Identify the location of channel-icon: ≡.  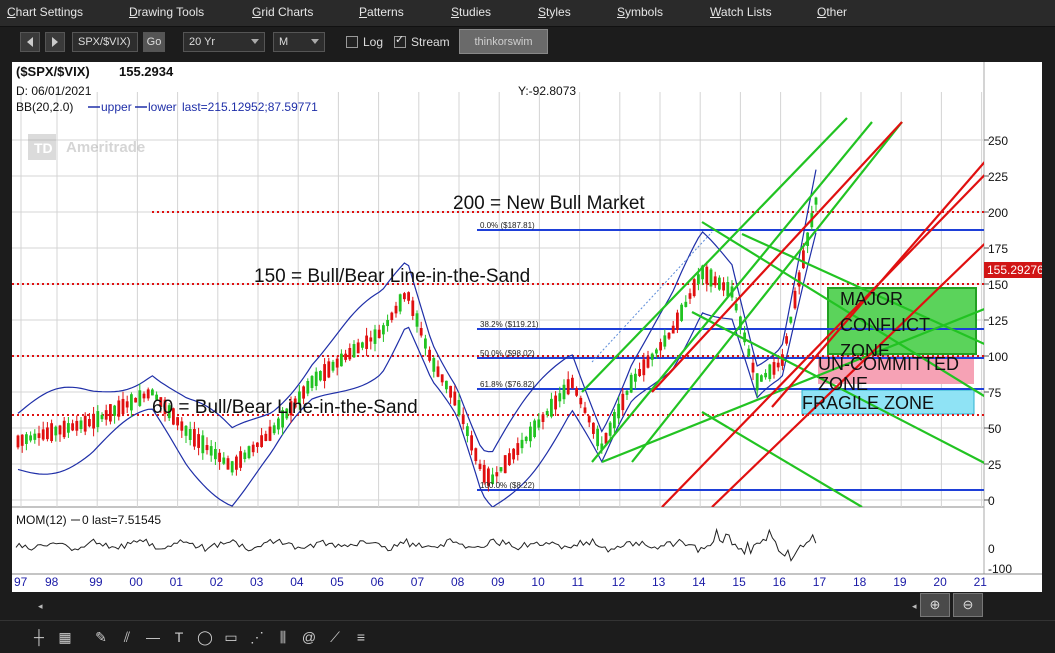
(361, 637).